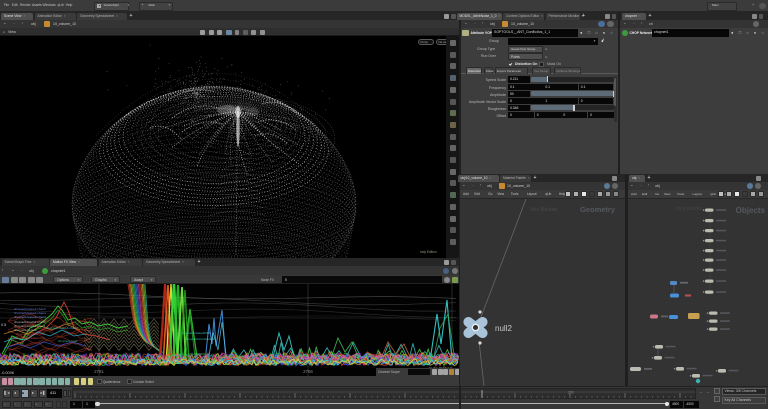 The height and width of the screenshot is (409, 768). Describe the element at coordinates (99, 371) in the screenshot. I see `svg-text: 2761` at that location.